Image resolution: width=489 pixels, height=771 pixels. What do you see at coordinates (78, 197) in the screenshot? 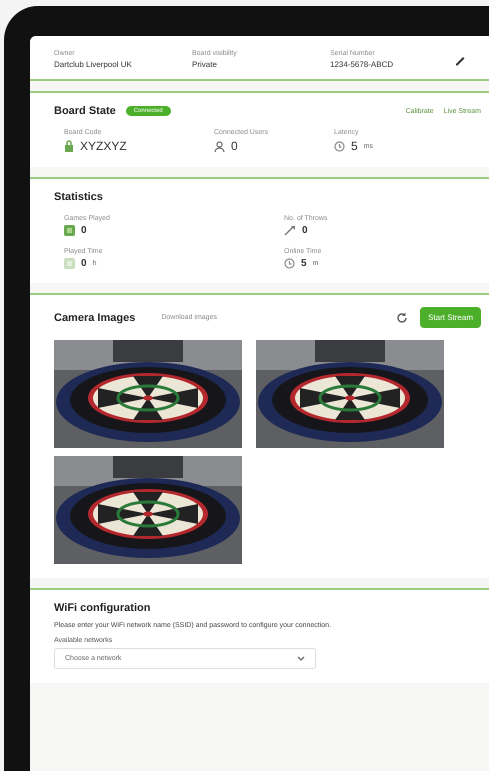
I see `section-title: Statistics` at bounding box center [78, 197].